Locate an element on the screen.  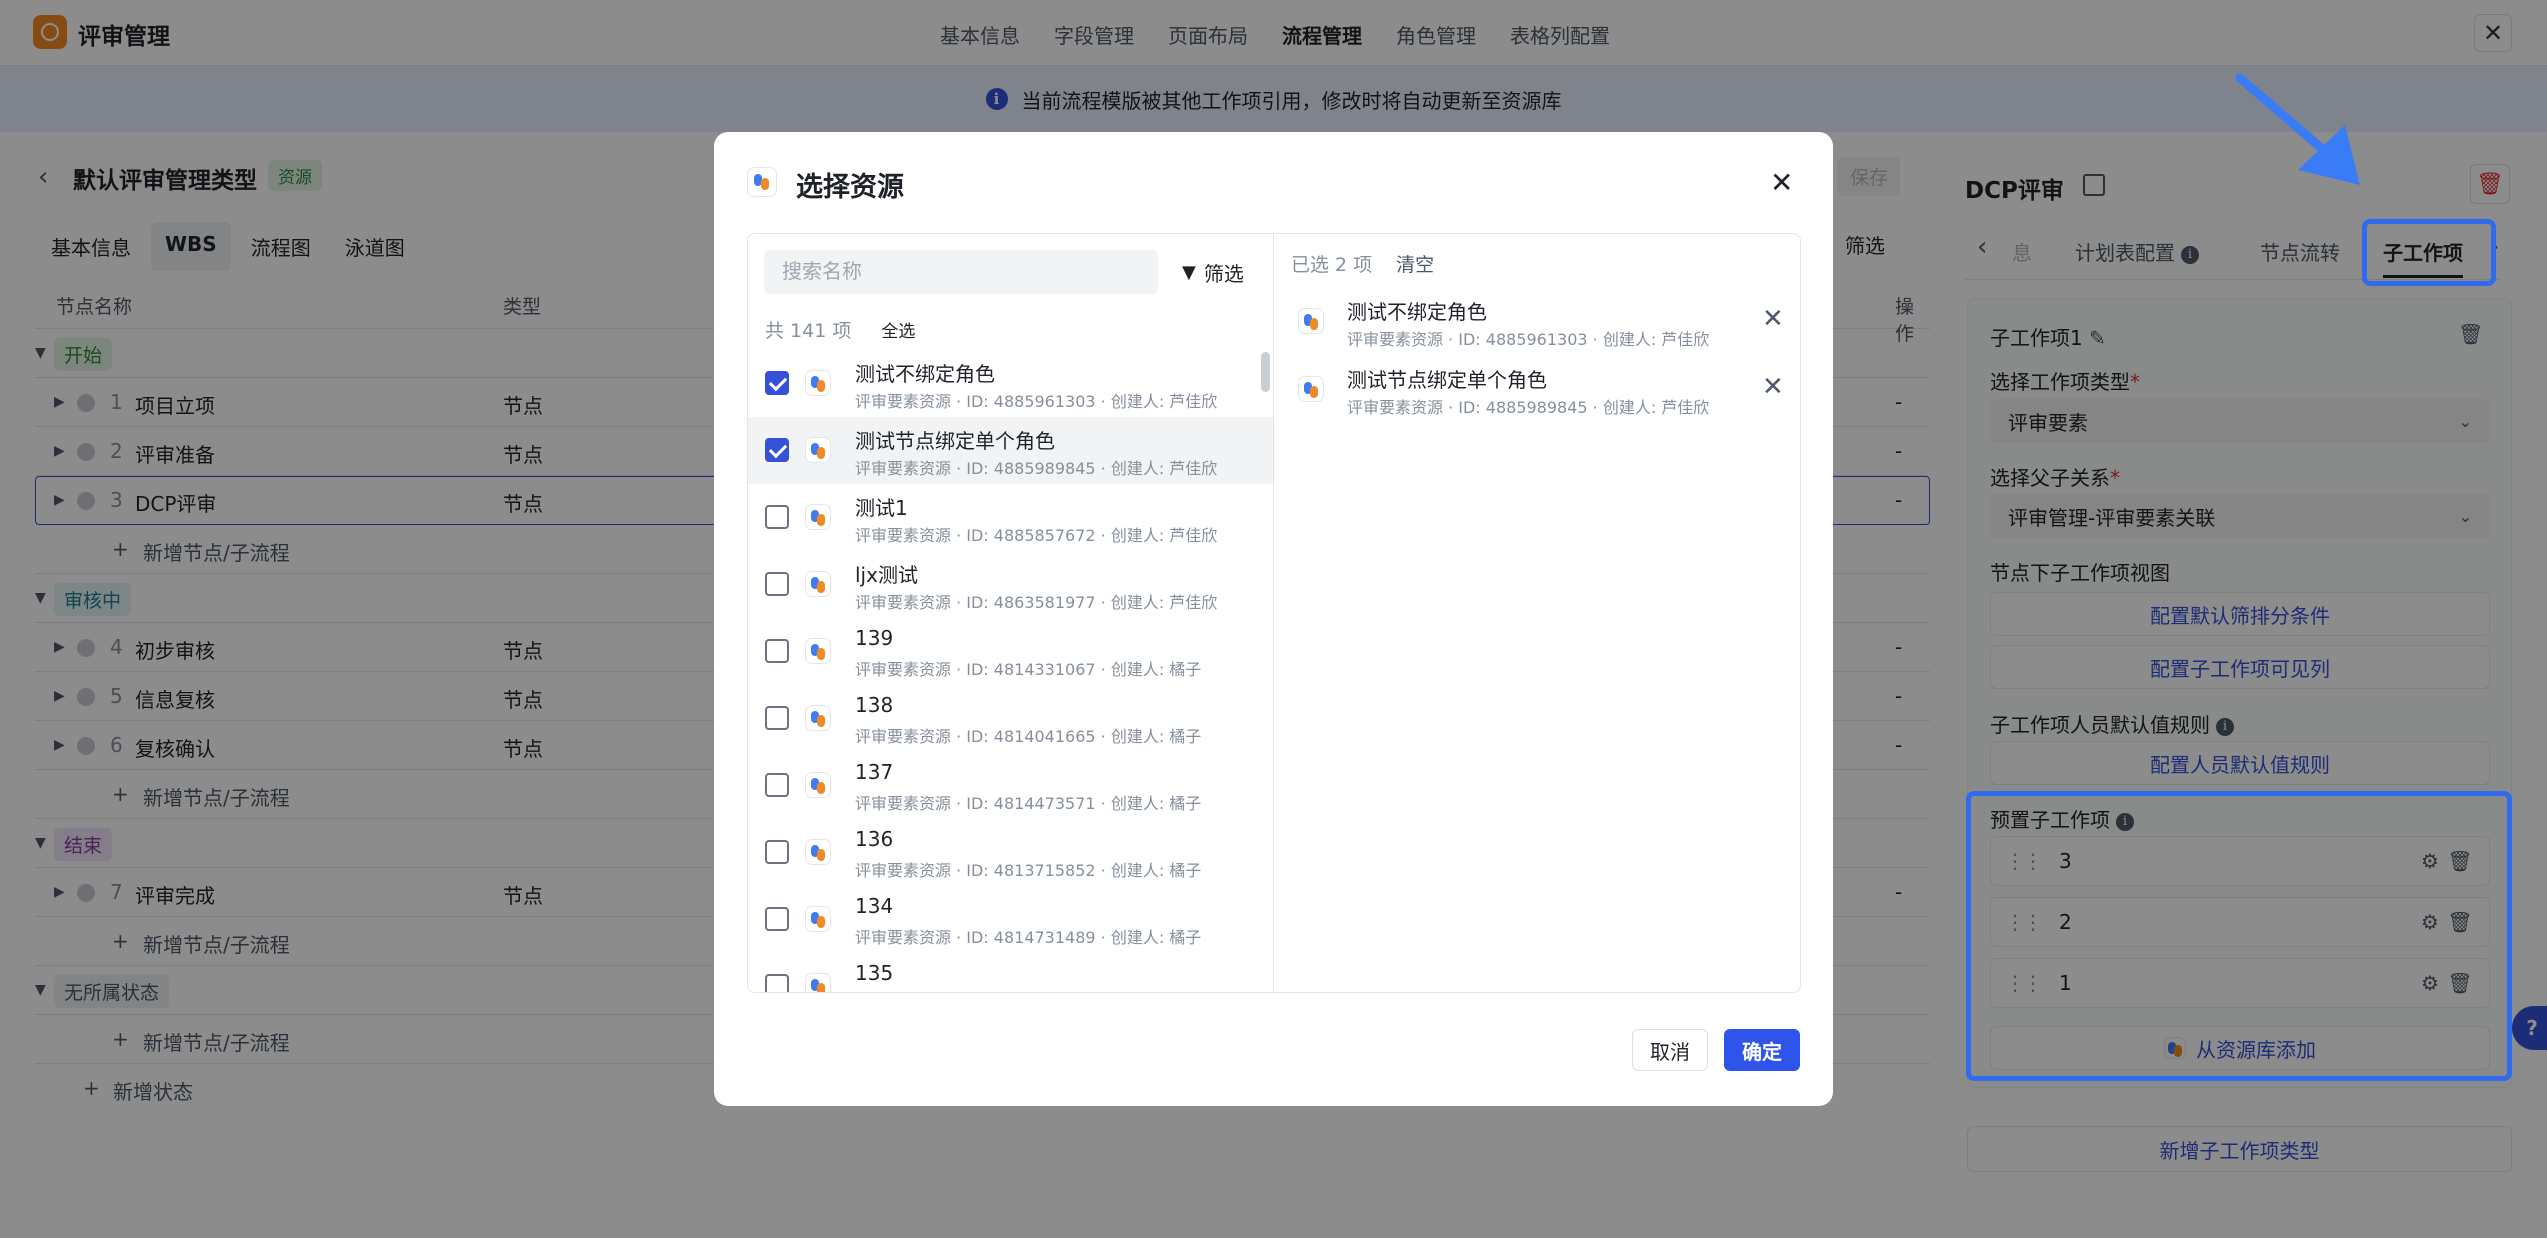
selected-count-line: 已选 2 项 清空 is located at coordinates (1362, 263).